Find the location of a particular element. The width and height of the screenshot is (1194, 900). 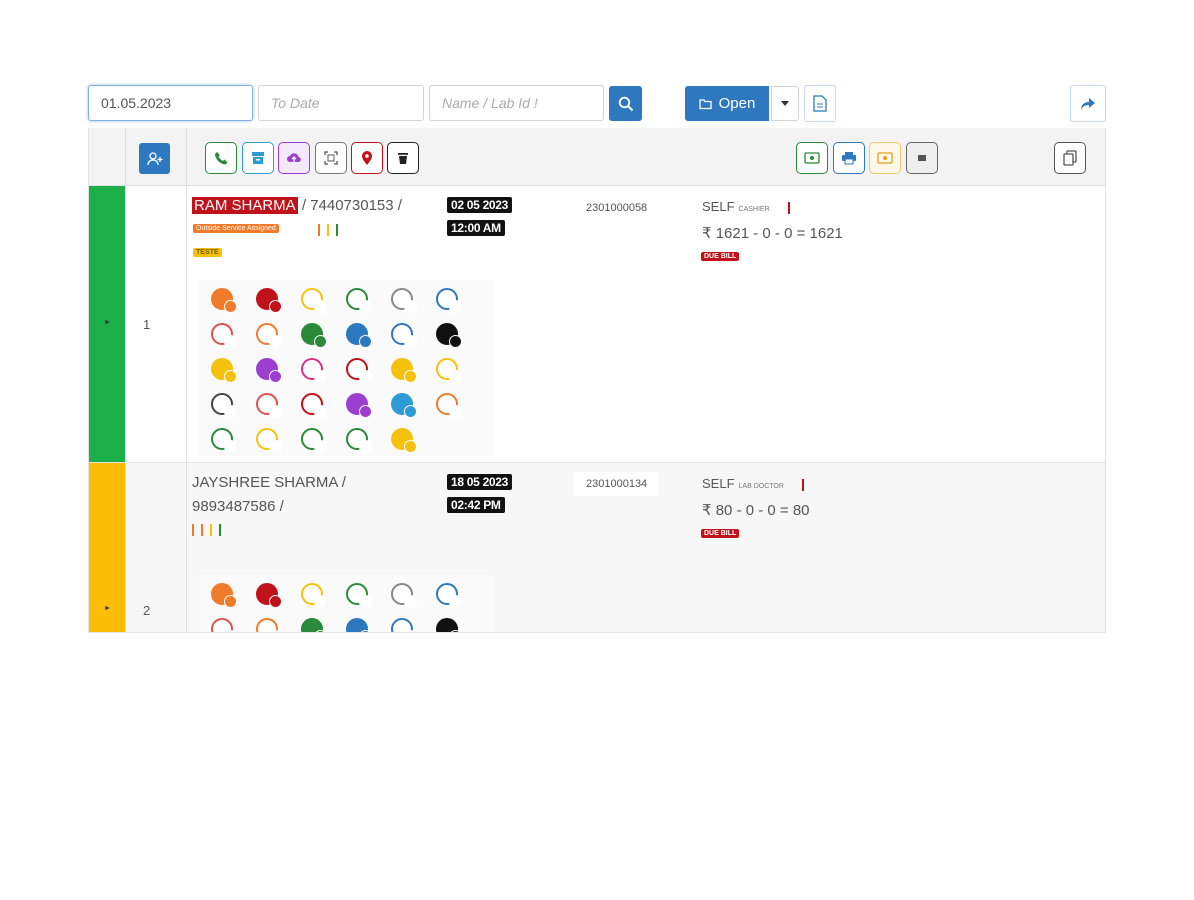

patient-name-line: RAM SHARMA / 7440730153 / is located at coordinates (297, 205).